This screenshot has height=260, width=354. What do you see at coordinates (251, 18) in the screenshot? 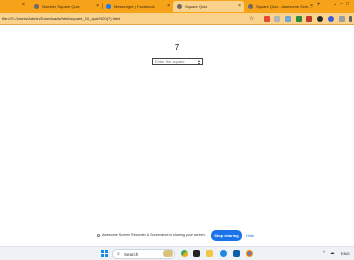
I see `bookmark-star-icon: ☆` at bounding box center [251, 18].